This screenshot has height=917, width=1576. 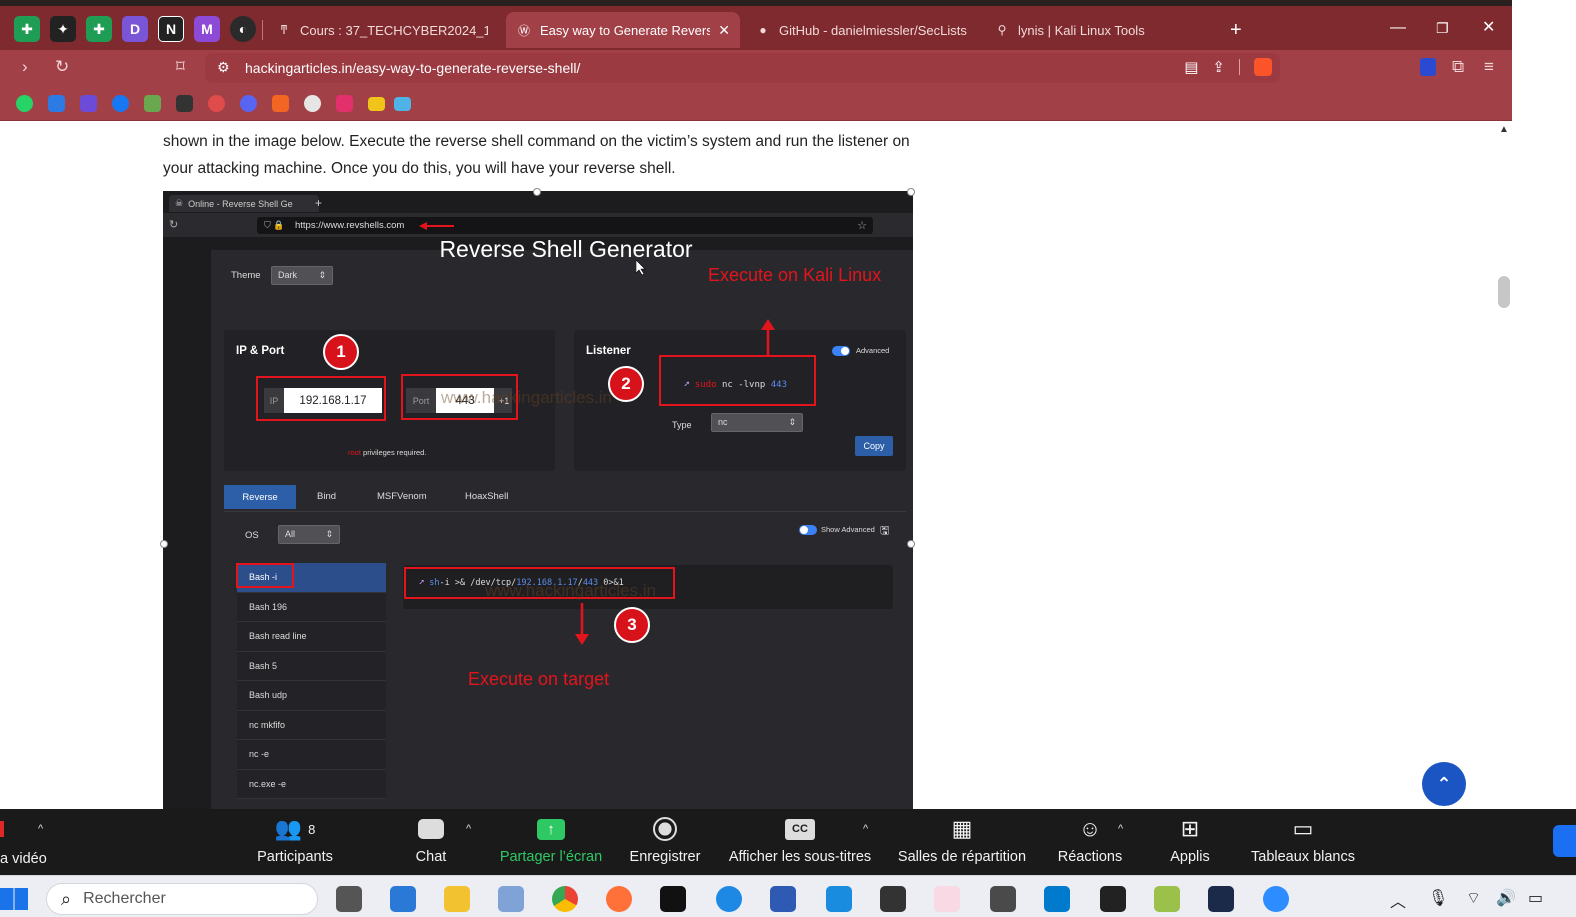 What do you see at coordinates (1398, 900) in the screenshot?
I see `tray-overflow-icon: ︿` at bounding box center [1398, 900].